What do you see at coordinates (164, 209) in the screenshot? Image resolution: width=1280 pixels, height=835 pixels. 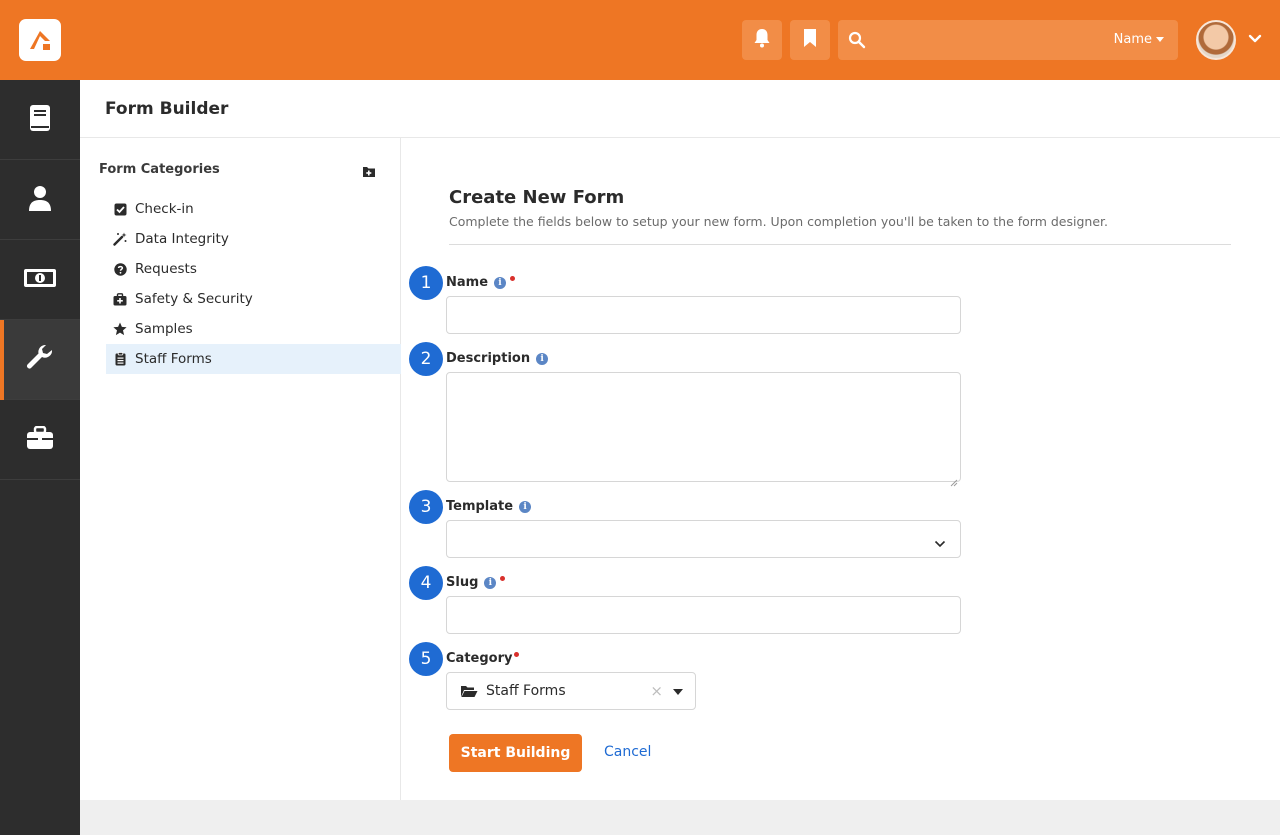 I see `category-item-label: Check-in` at bounding box center [164, 209].